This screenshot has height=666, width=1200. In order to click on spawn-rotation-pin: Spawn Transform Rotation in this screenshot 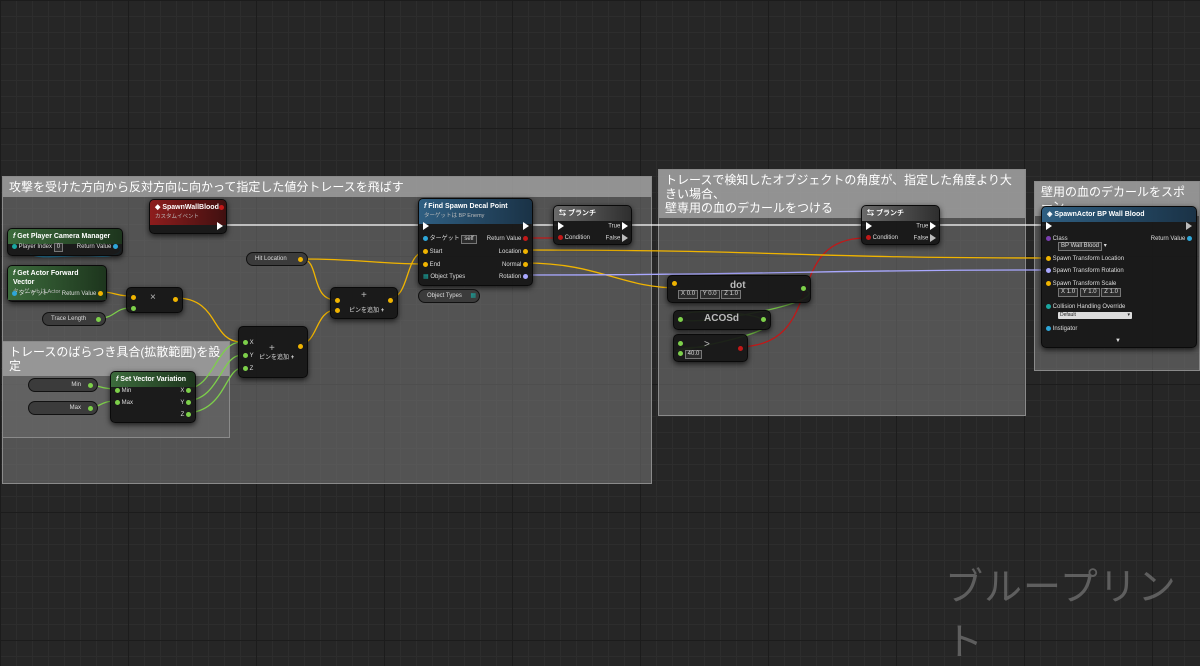, I will do `click(1085, 271)`.